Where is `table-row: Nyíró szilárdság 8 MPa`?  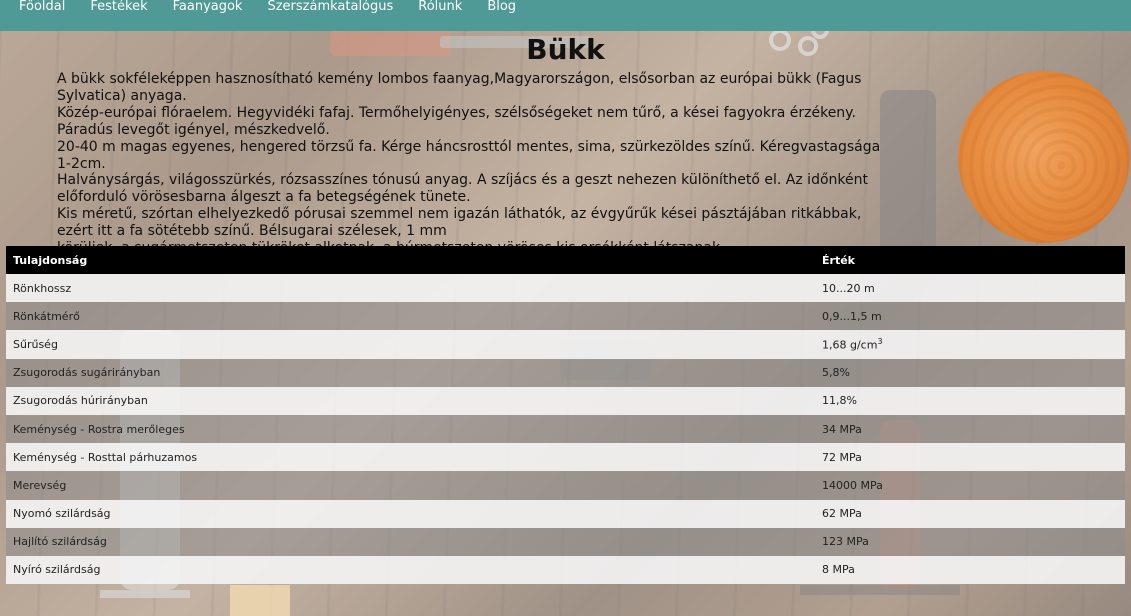
table-row: Nyíró szilárdság 8 MPa is located at coordinates (565, 570).